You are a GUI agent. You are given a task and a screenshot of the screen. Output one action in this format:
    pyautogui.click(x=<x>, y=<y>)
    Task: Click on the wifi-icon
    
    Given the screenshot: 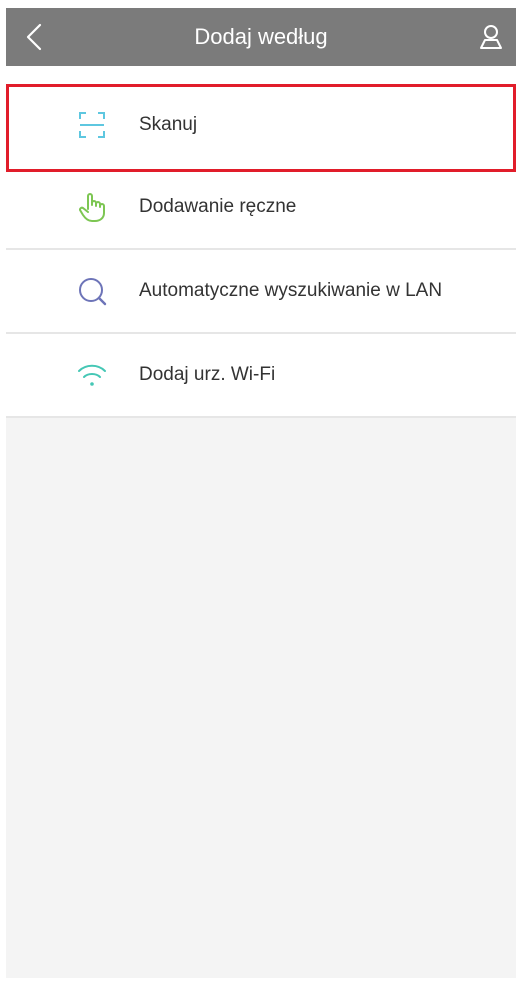 What is the action you would take?
    pyautogui.click(x=92, y=375)
    